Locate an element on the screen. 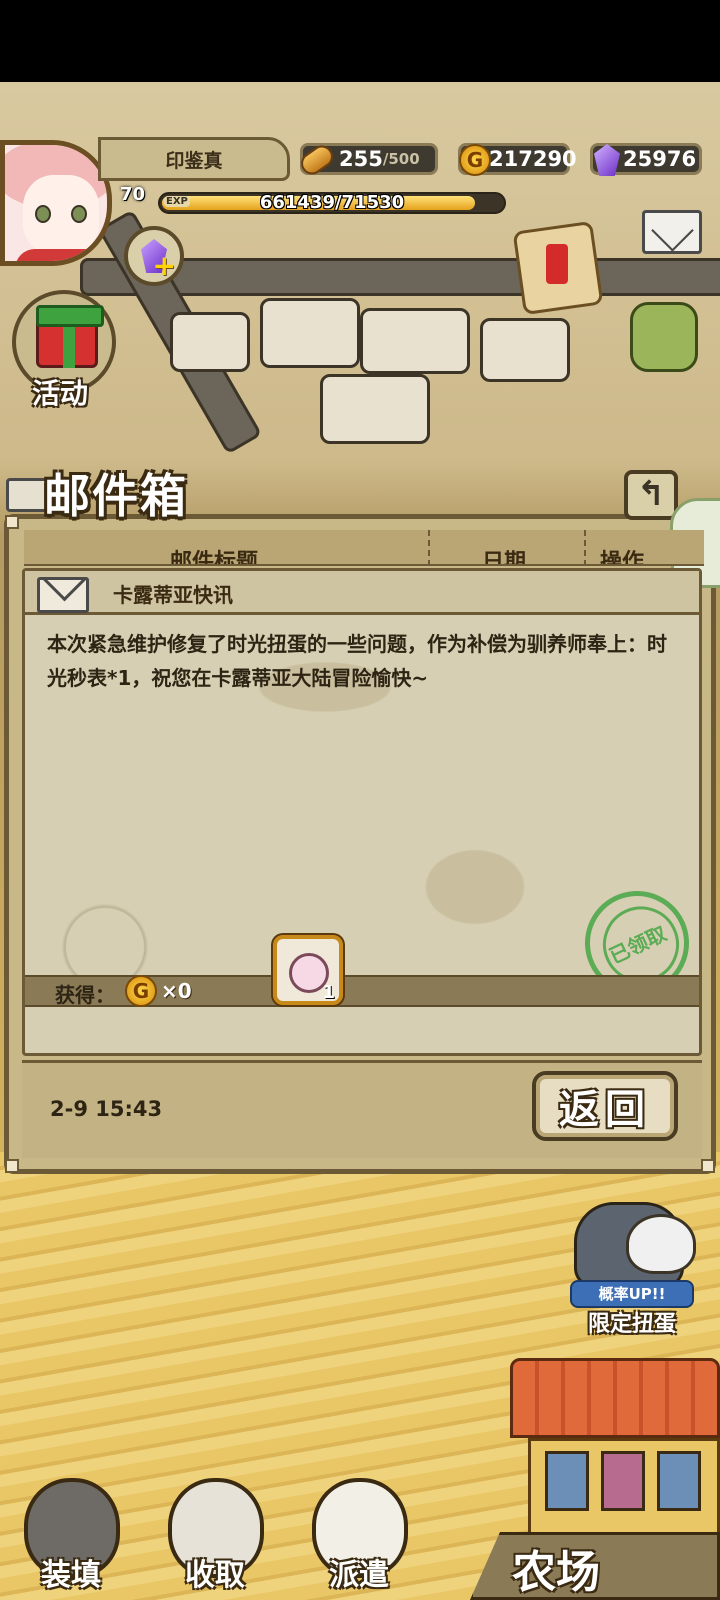 The width and height of the screenshot is (720, 1600). exp-text: 661439/71530 is located at coordinates (332, 202).